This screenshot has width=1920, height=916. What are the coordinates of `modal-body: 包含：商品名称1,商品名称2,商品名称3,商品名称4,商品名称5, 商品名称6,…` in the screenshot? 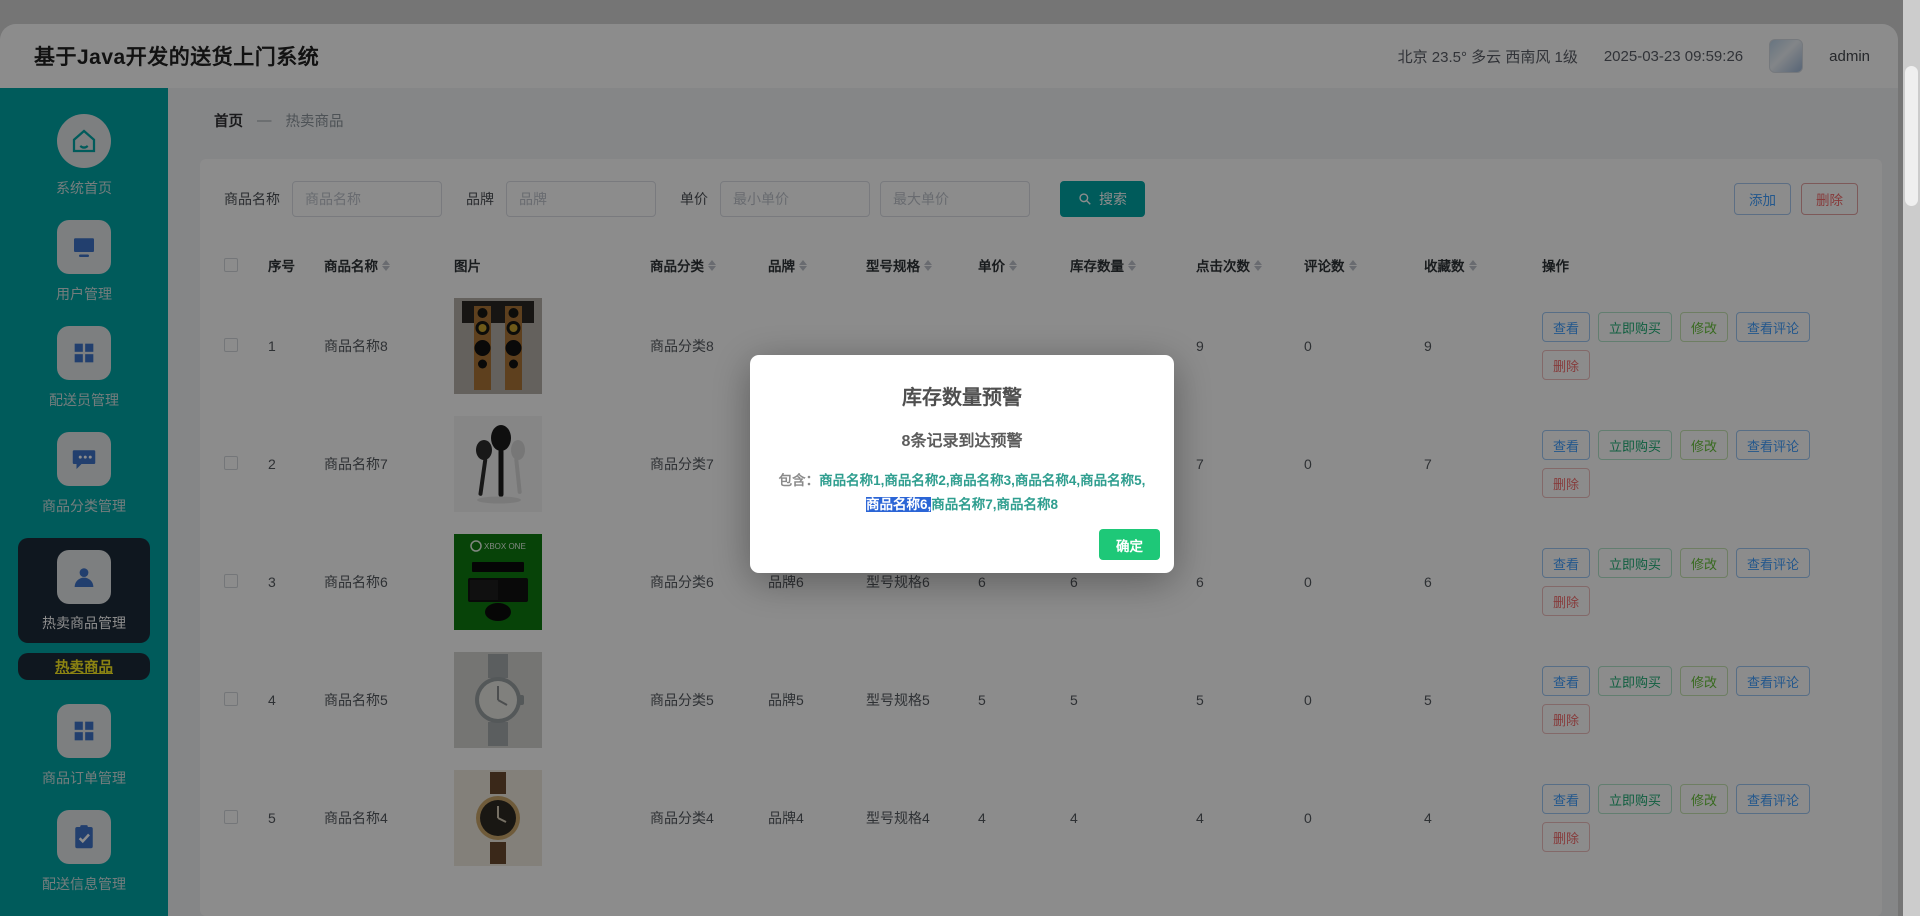 It's located at (962, 492).